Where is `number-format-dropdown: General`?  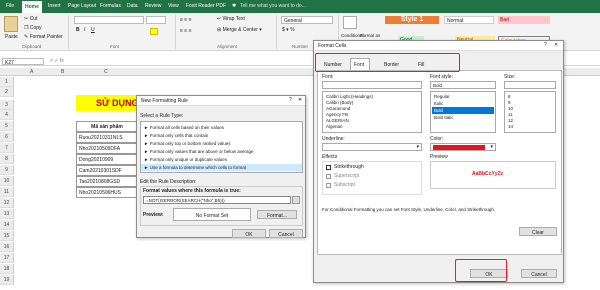 number-format-dropdown: General is located at coordinates (307, 20).